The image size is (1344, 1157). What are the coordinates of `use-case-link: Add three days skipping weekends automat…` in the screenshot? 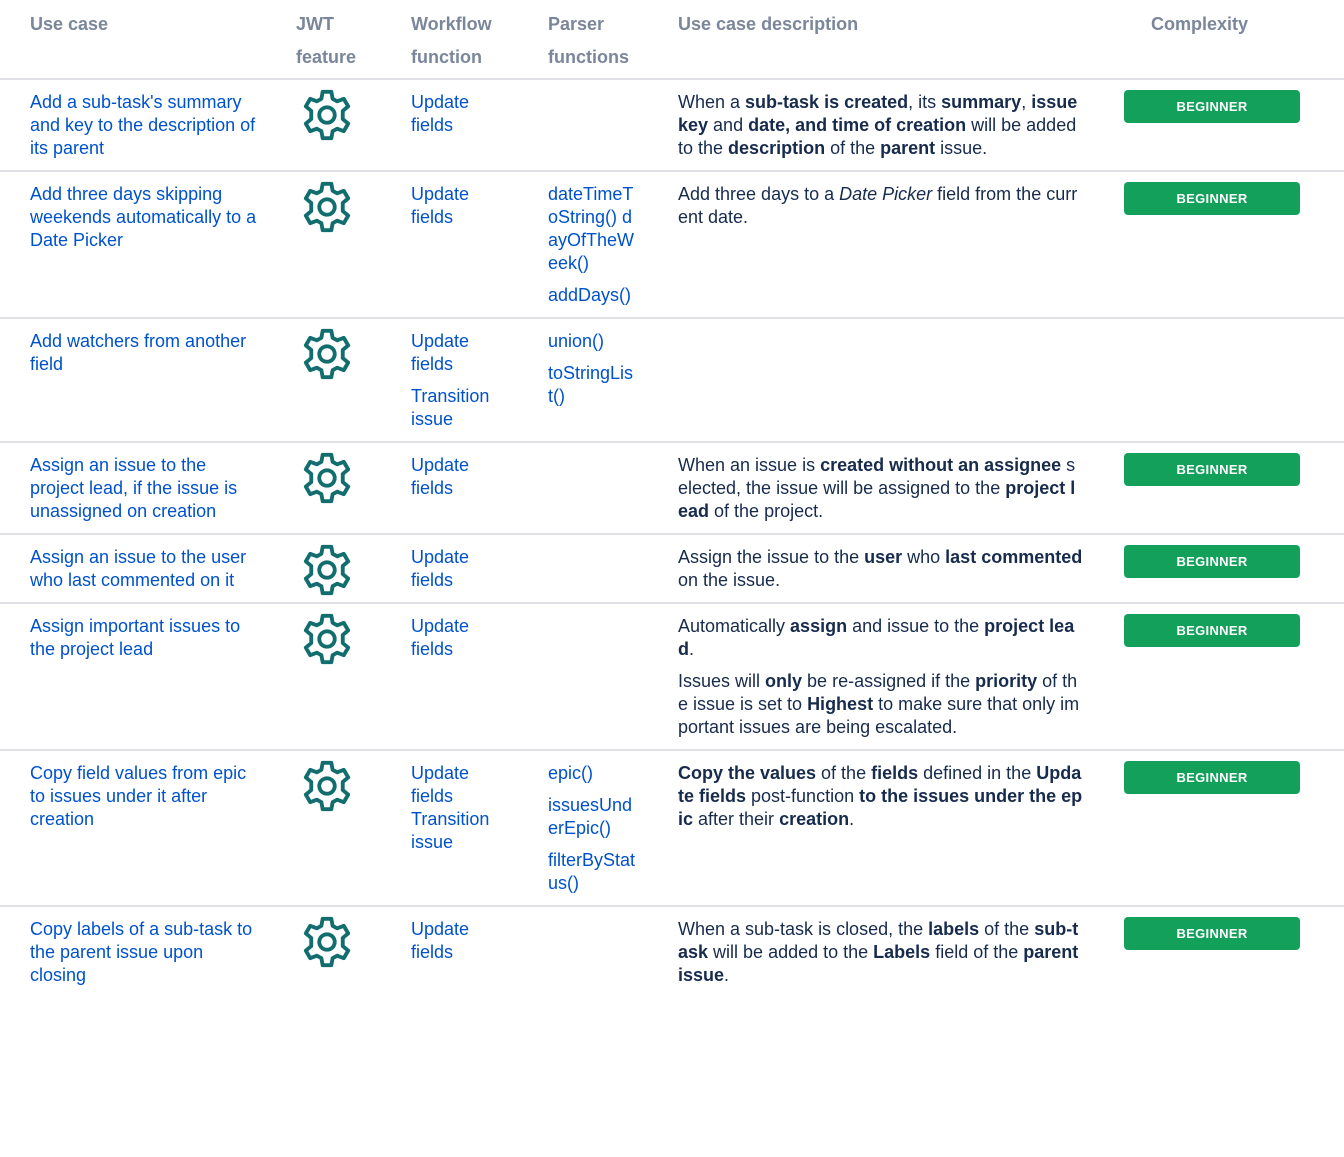 It's located at (146, 217).